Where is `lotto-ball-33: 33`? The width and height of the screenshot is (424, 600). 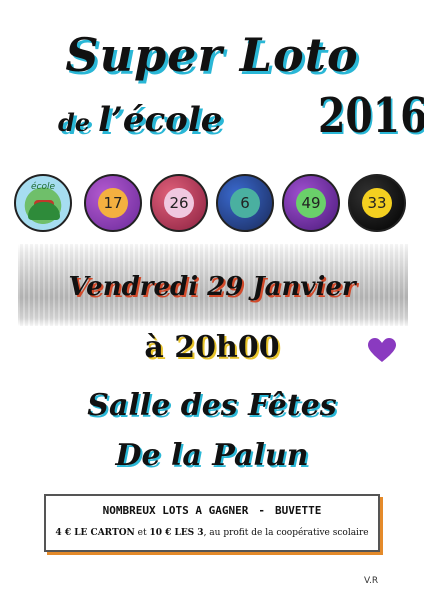 lotto-ball-33: 33 is located at coordinates (377, 203).